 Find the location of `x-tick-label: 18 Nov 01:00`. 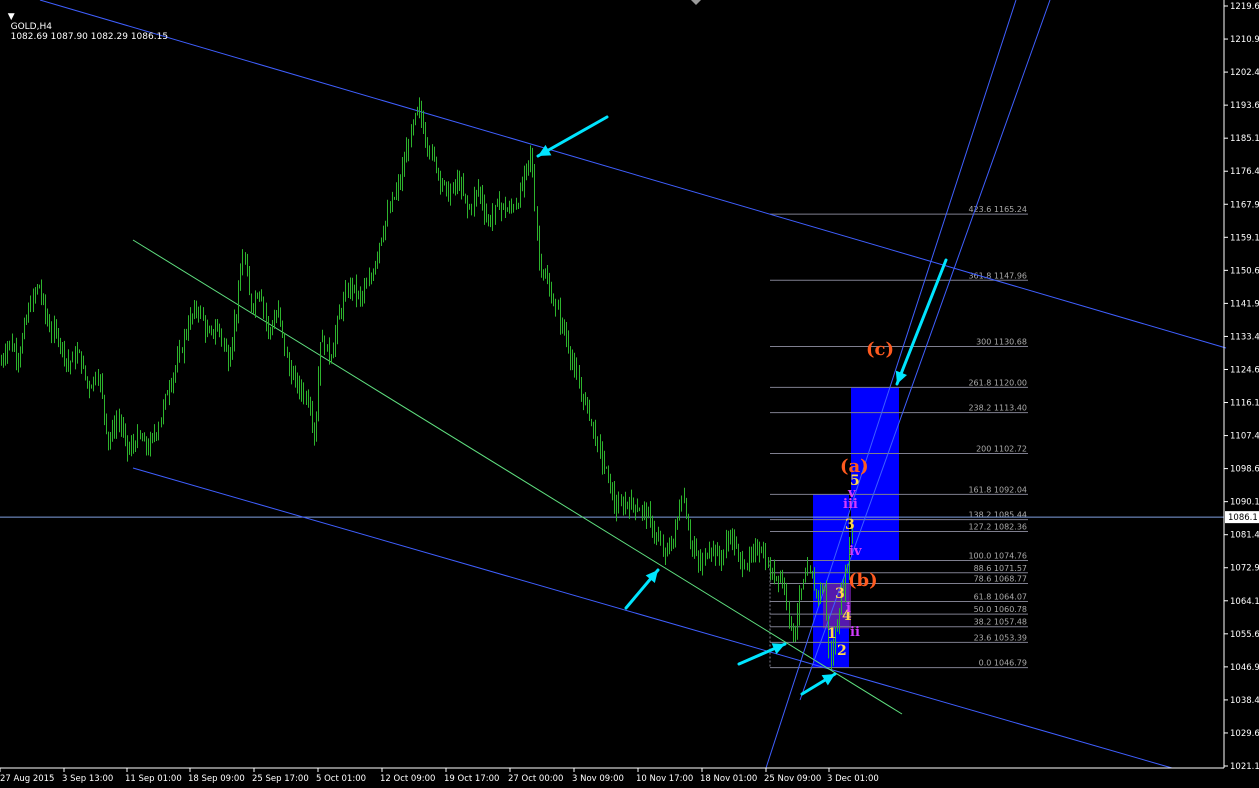

x-tick-label: 18 Nov 01:00 is located at coordinates (728, 779).